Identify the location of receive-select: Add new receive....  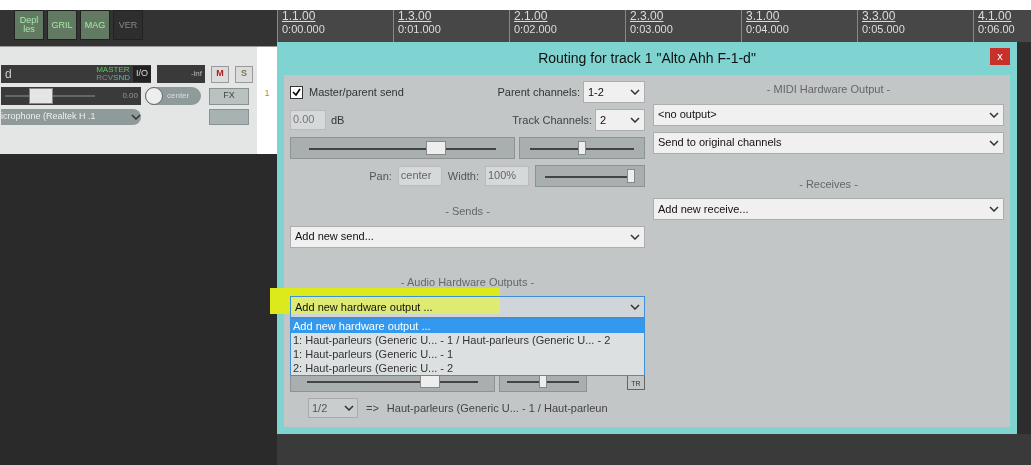
(828, 209).